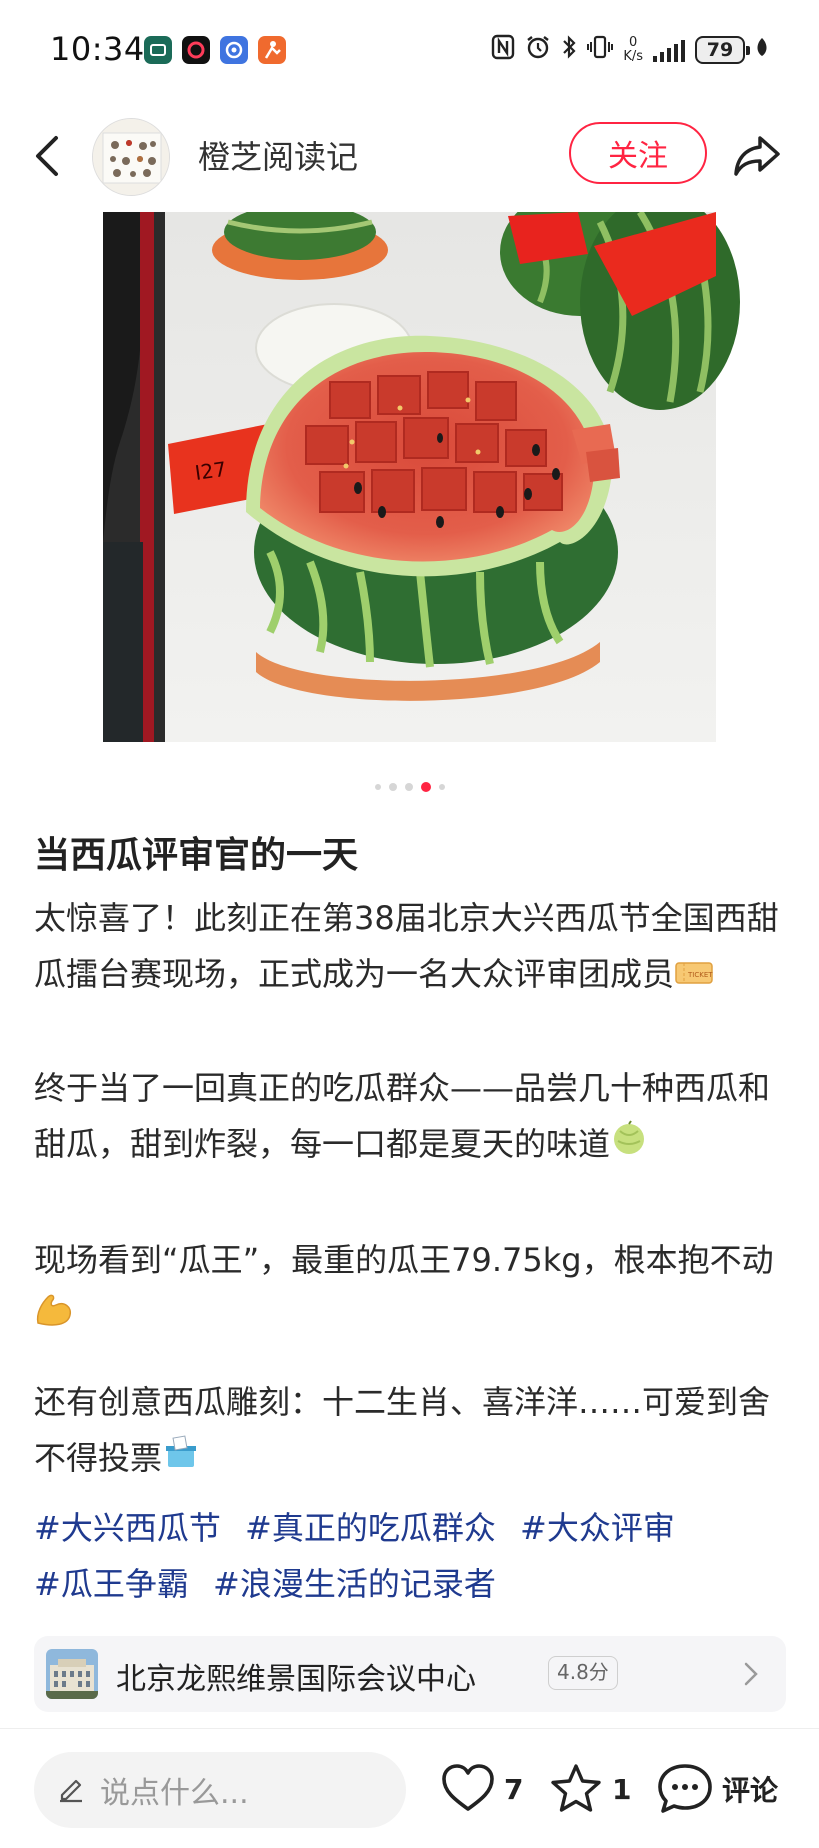 Image resolution: width=819 pixels, height=1848 pixels. I want to click on app-green-icon, so click(158, 50).